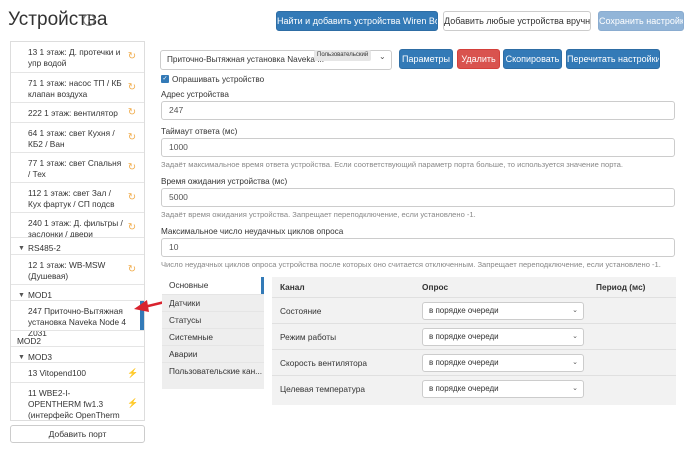 The width and height of the screenshot is (690, 449). Describe the element at coordinates (165, 79) in the screenshot. I see `poll-device-checkbox: ✓` at that location.